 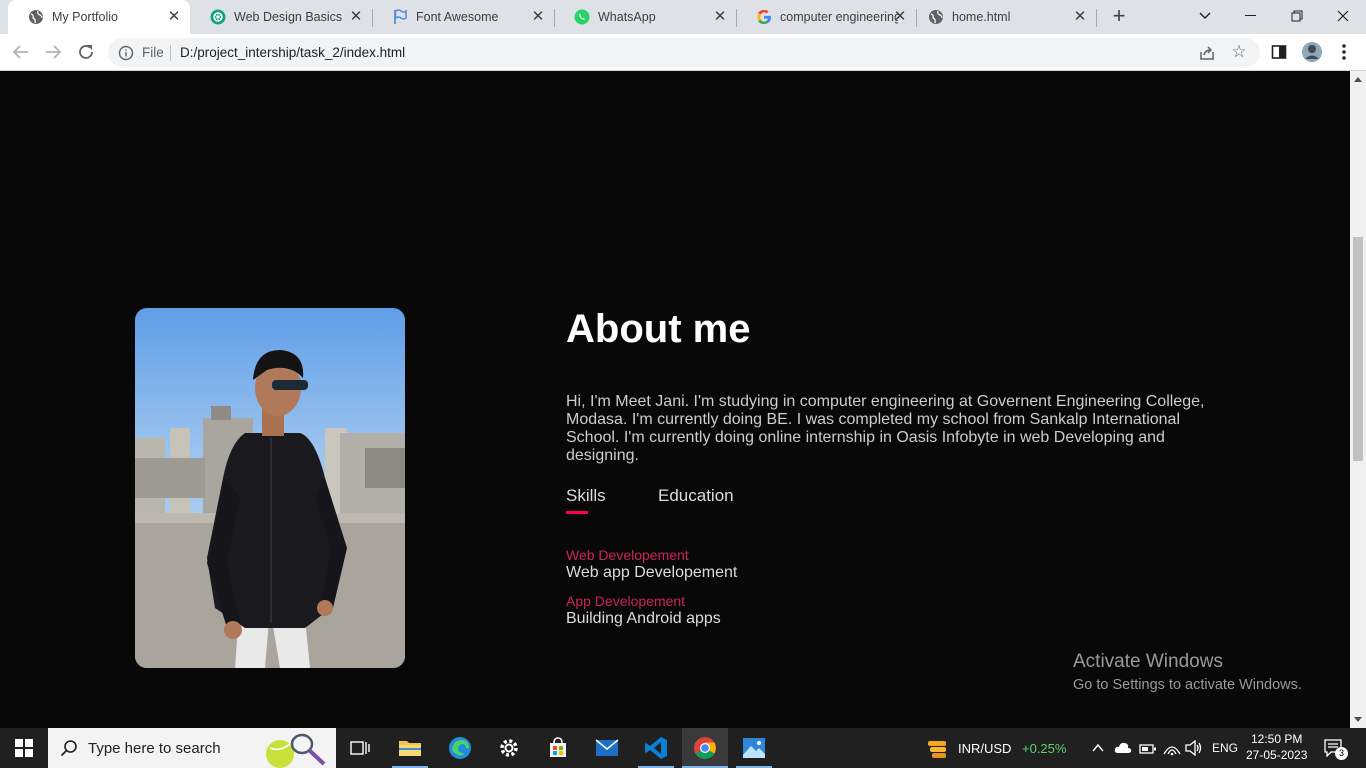 I want to click on start-button, so click(x=24, y=748).